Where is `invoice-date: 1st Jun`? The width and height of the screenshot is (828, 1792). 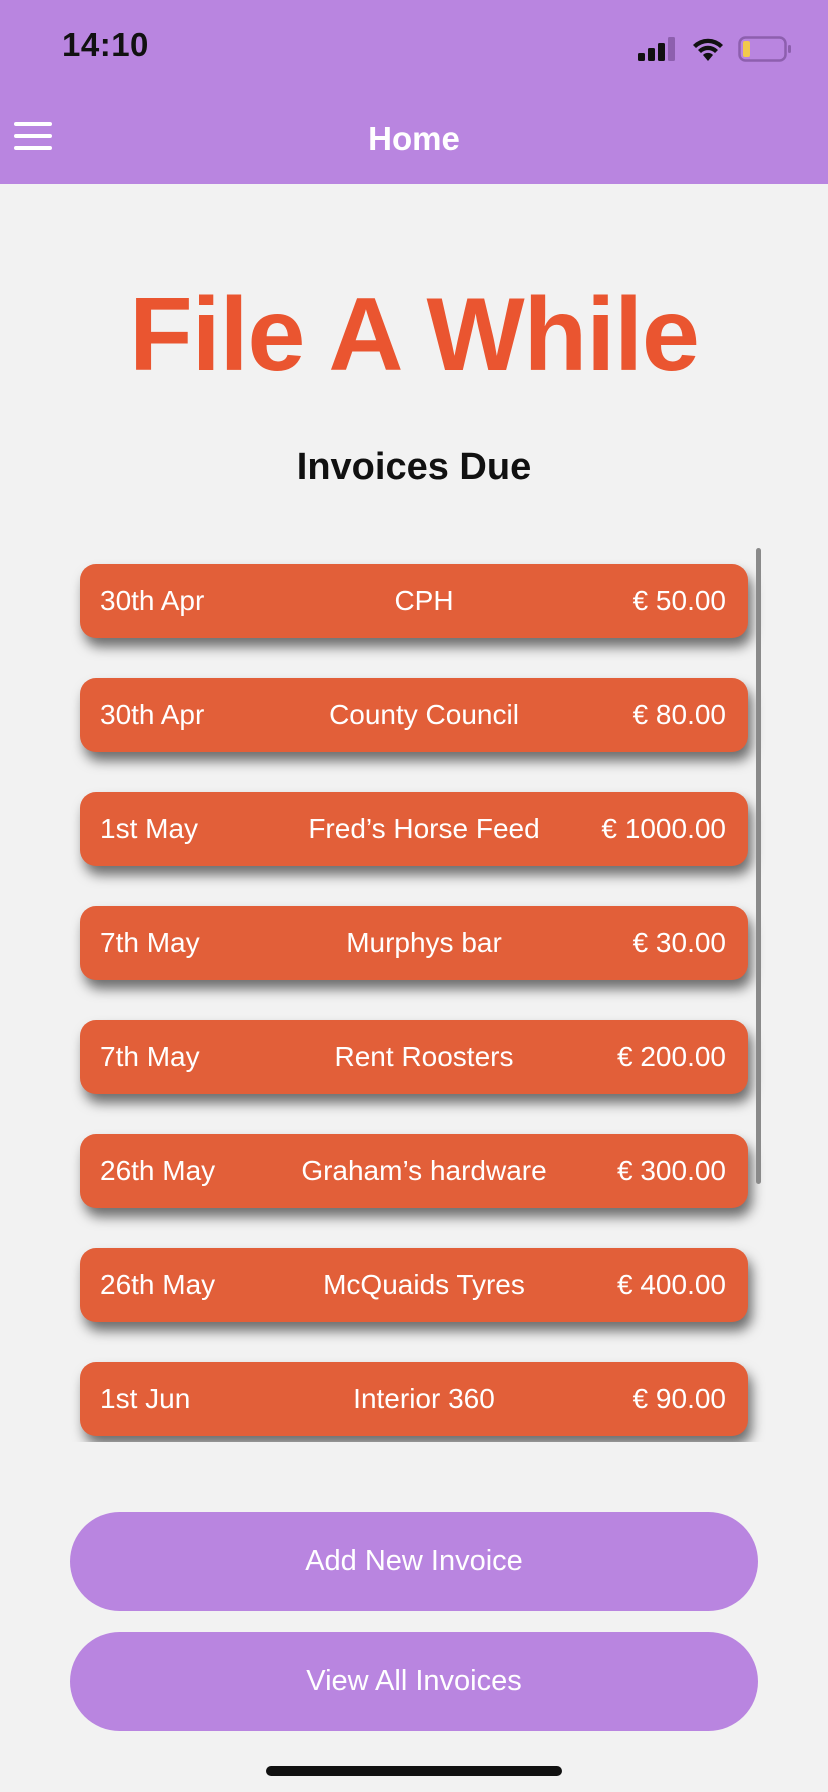
invoice-date: 1st Jun is located at coordinates (145, 1398).